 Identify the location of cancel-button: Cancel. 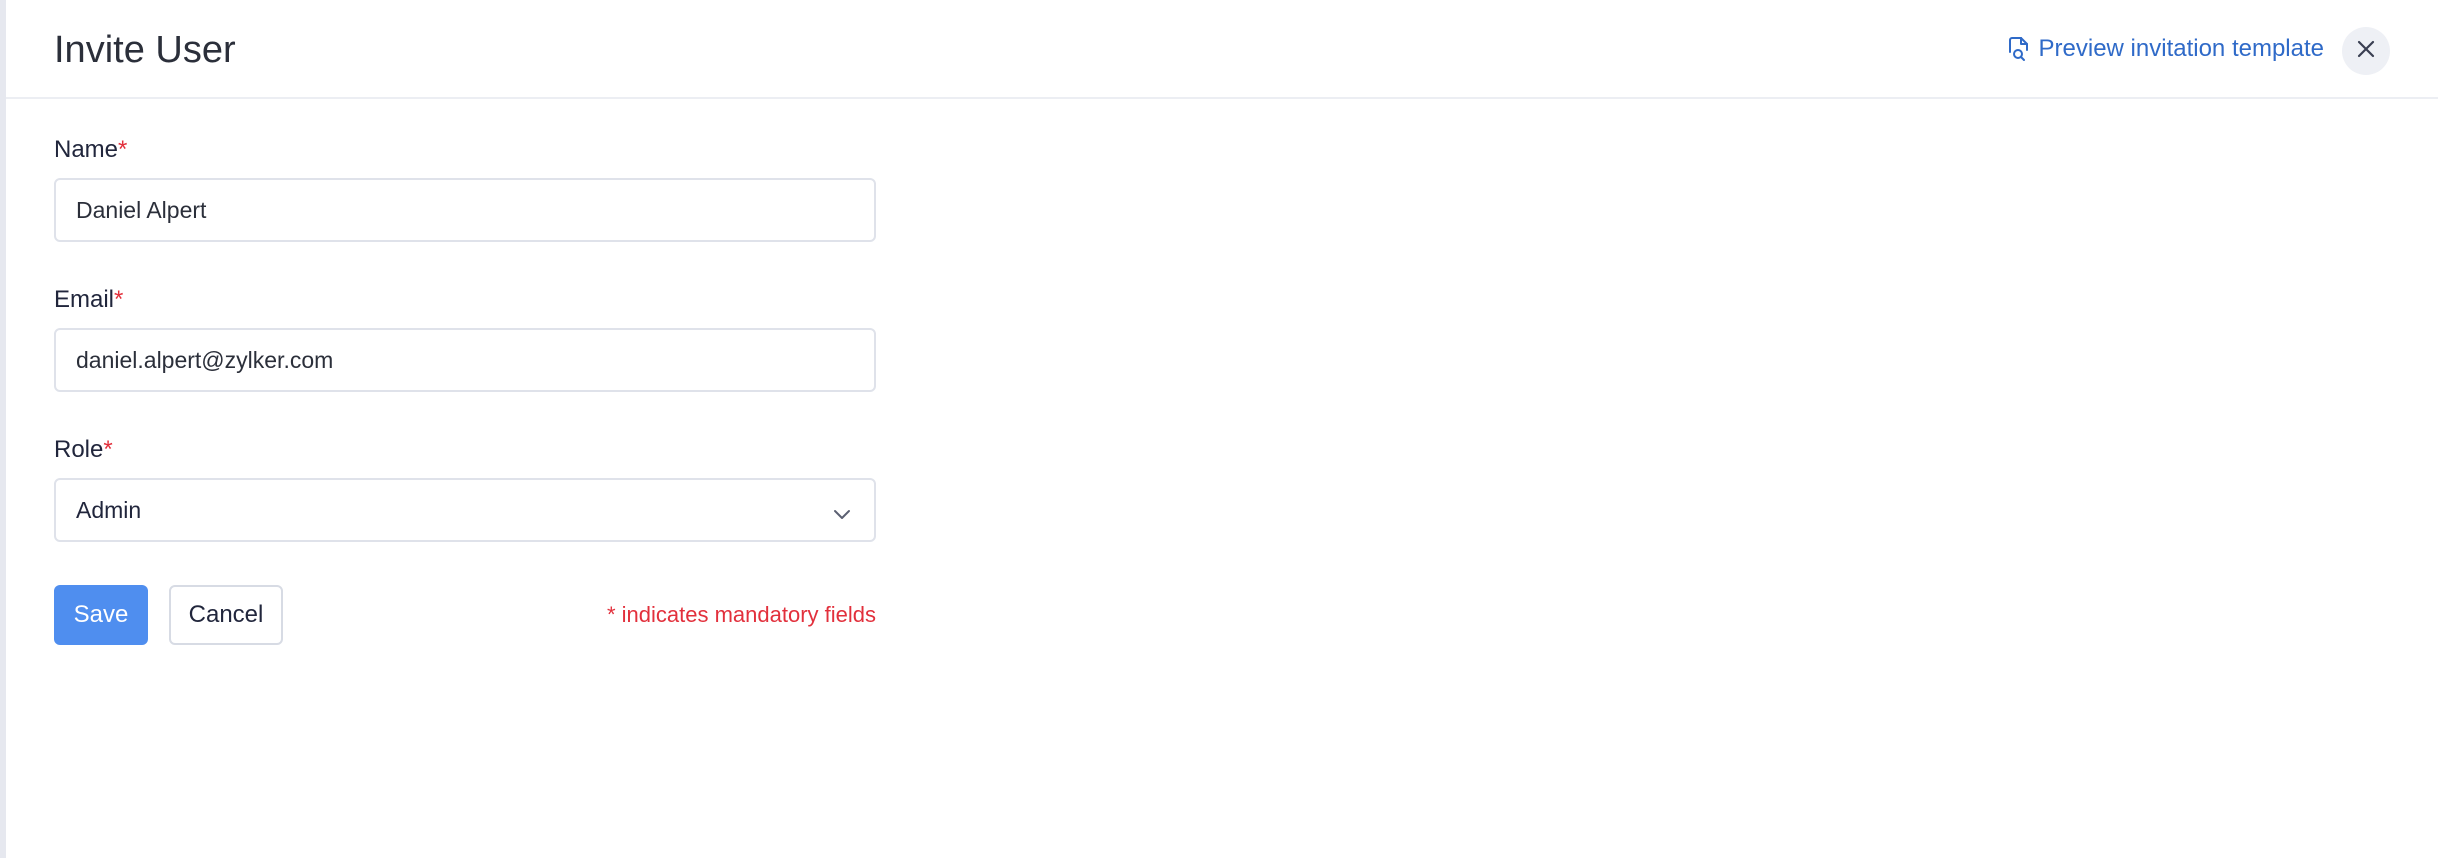
(226, 615).